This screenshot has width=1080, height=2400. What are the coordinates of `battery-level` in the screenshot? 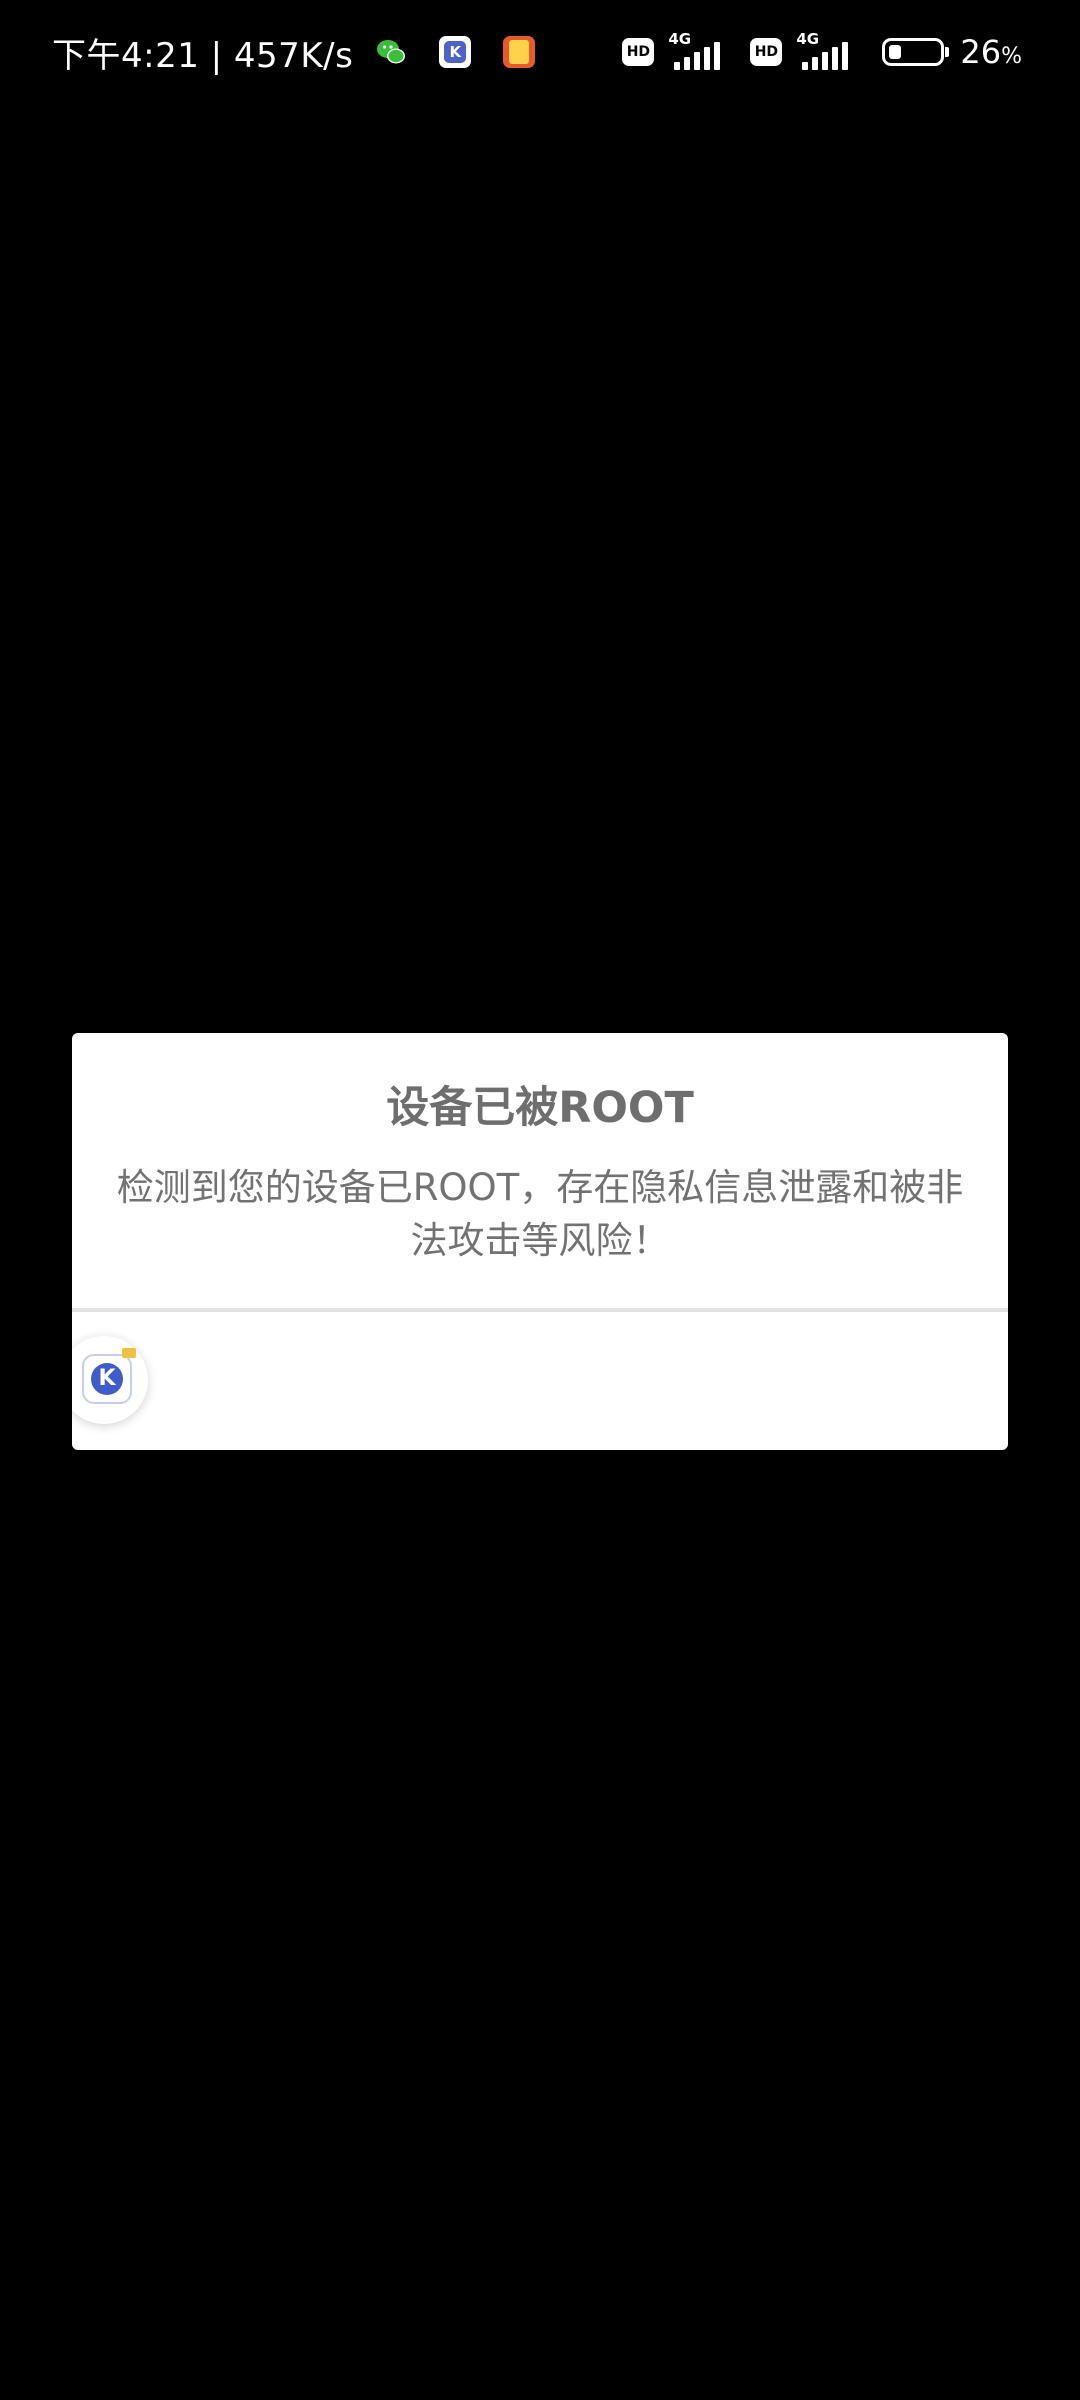 It's located at (895, 52).